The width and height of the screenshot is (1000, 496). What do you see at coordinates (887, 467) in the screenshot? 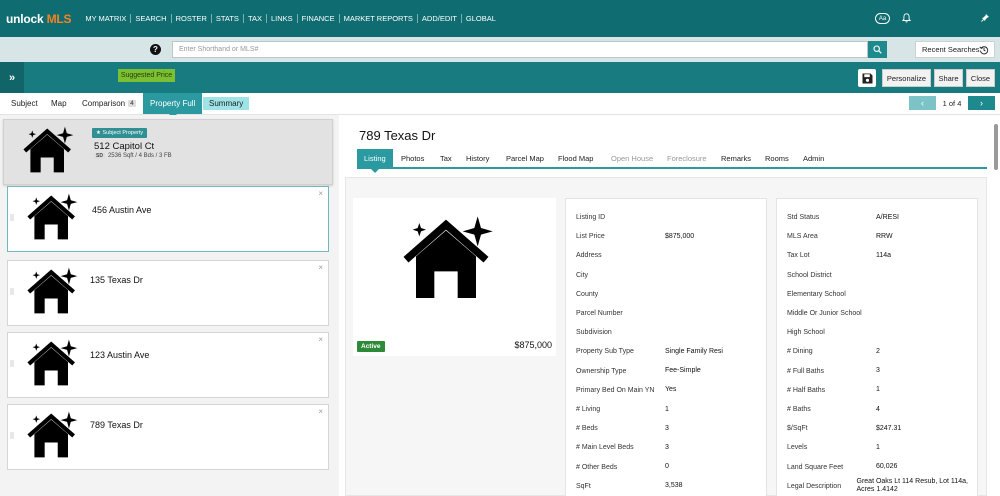
I see `field-value: 60,026` at bounding box center [887, 467].